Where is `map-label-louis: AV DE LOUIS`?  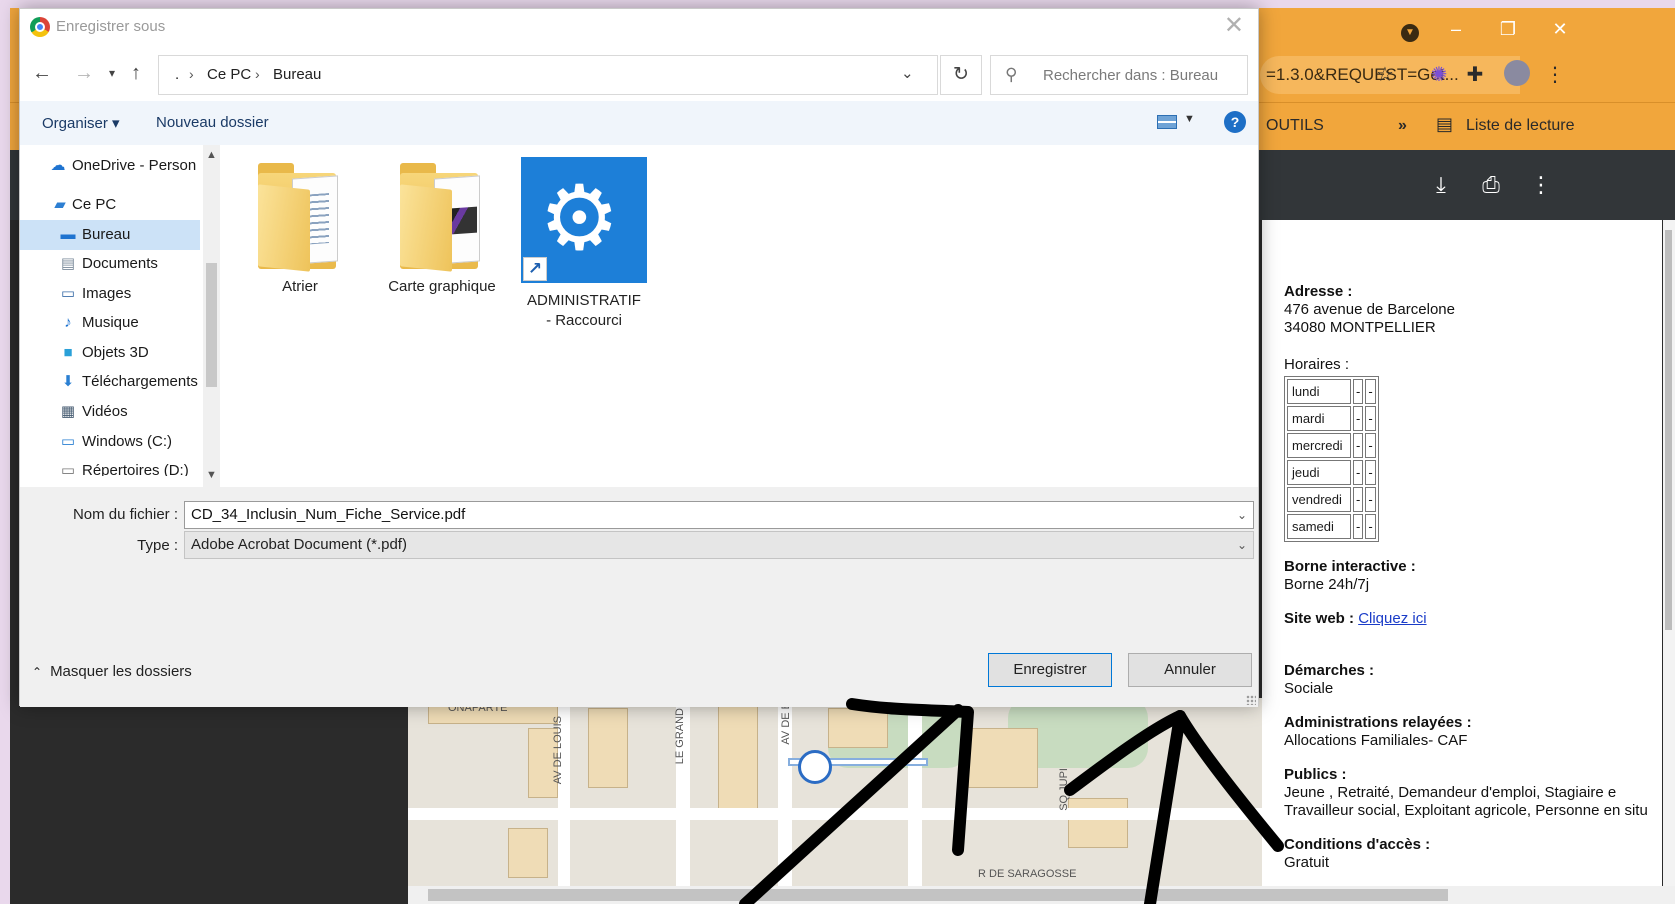
map-label-louis: AV DE LOUIS is located at coordinates (558, 750).